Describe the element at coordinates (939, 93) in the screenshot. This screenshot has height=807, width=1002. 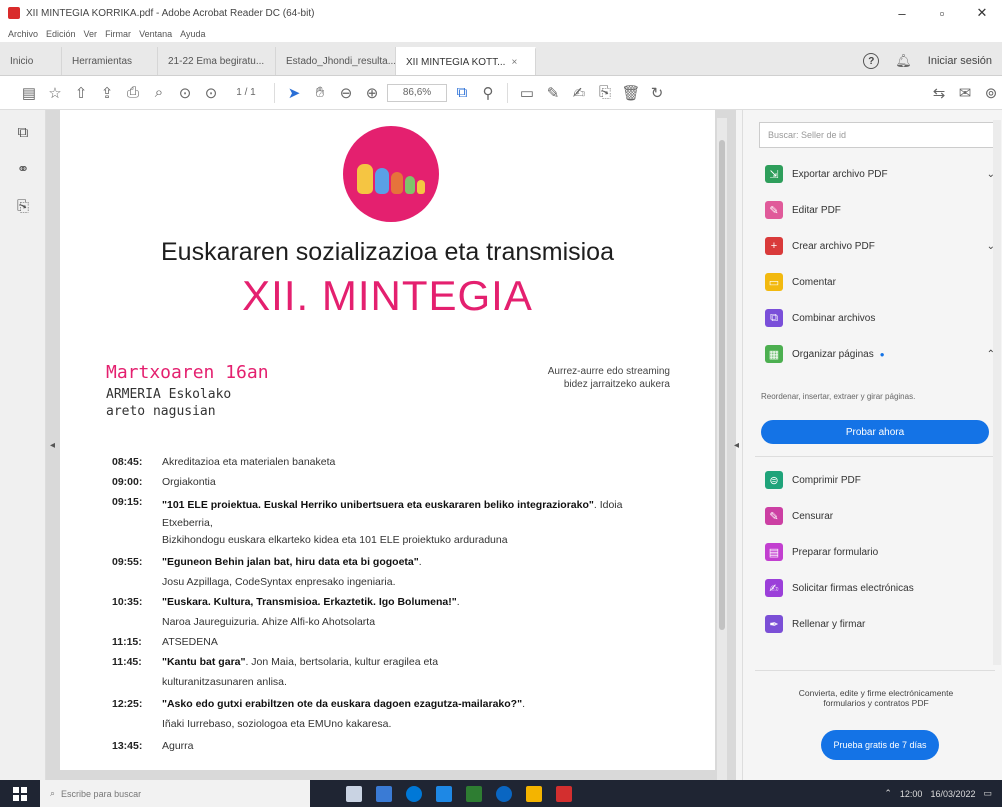
I see `share-link-icon: ⇆` at that location.